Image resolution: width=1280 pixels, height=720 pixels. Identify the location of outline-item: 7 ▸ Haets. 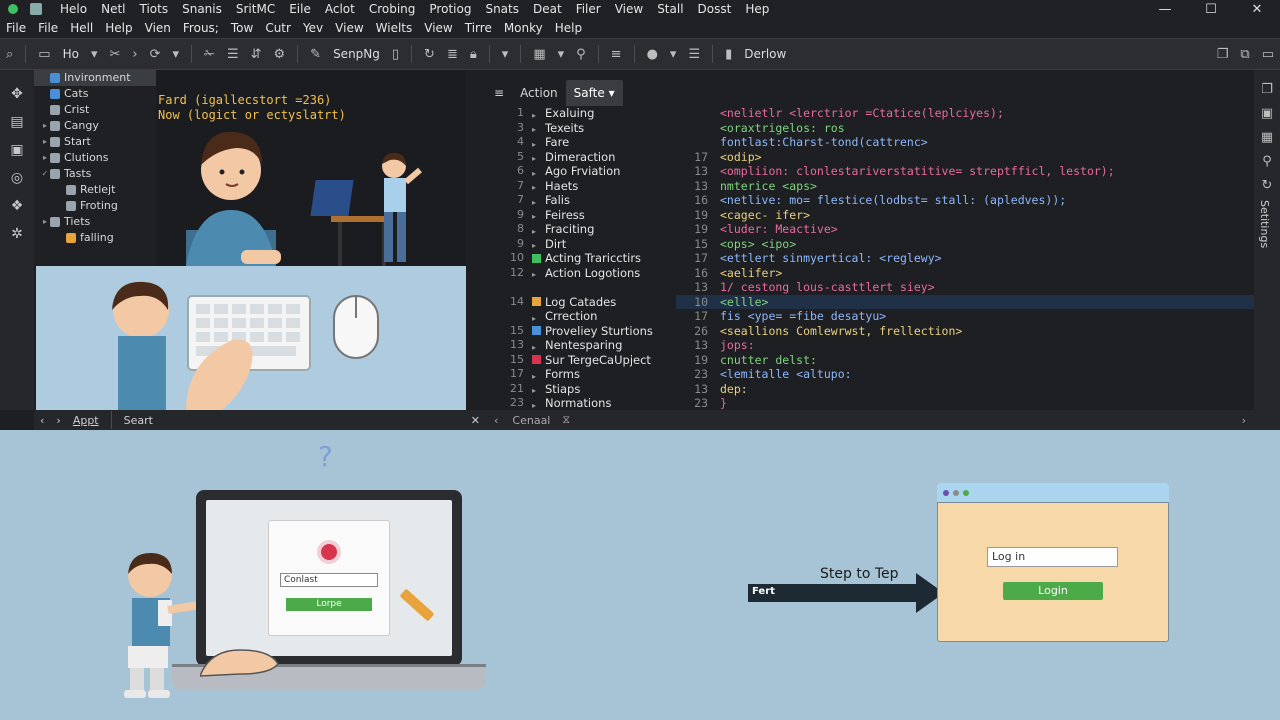
(581, 186).